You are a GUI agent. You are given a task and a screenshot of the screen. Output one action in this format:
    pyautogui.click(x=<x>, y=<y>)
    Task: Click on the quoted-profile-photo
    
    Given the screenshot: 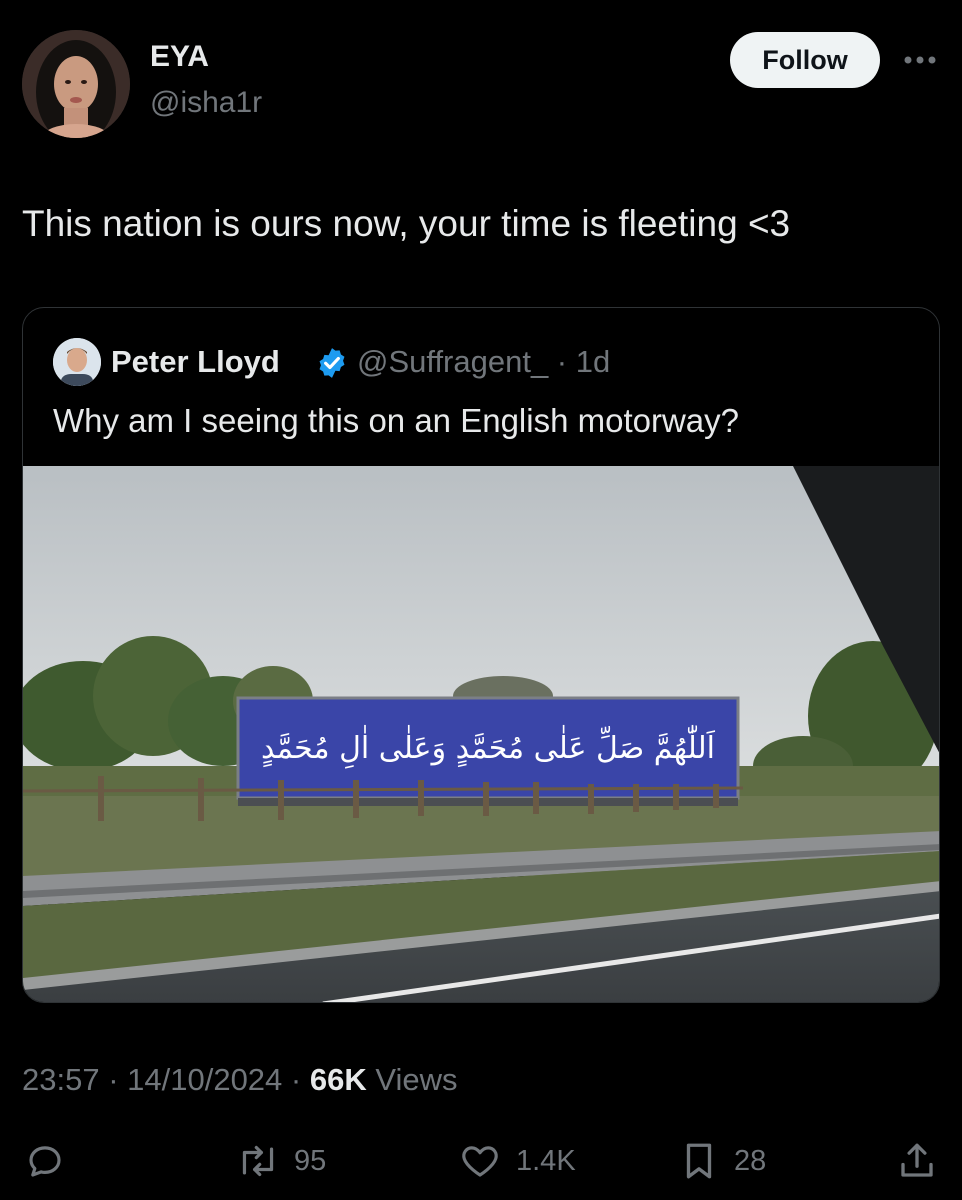 What is the action you would take?
    pyautogui.click(x=77, y=362)
    